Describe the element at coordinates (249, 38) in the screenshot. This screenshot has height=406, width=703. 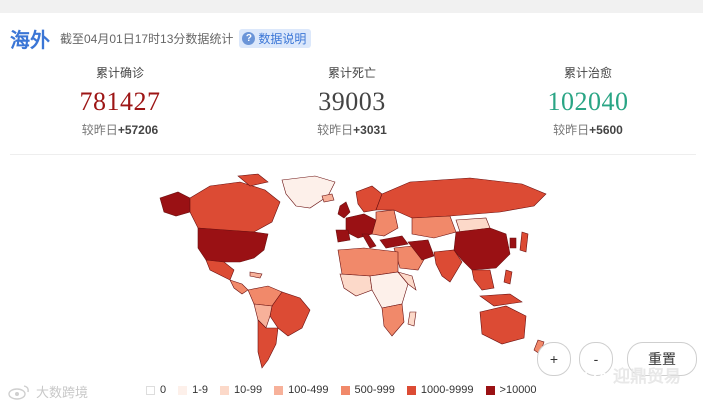
I see `question-icon: ?` at that location.